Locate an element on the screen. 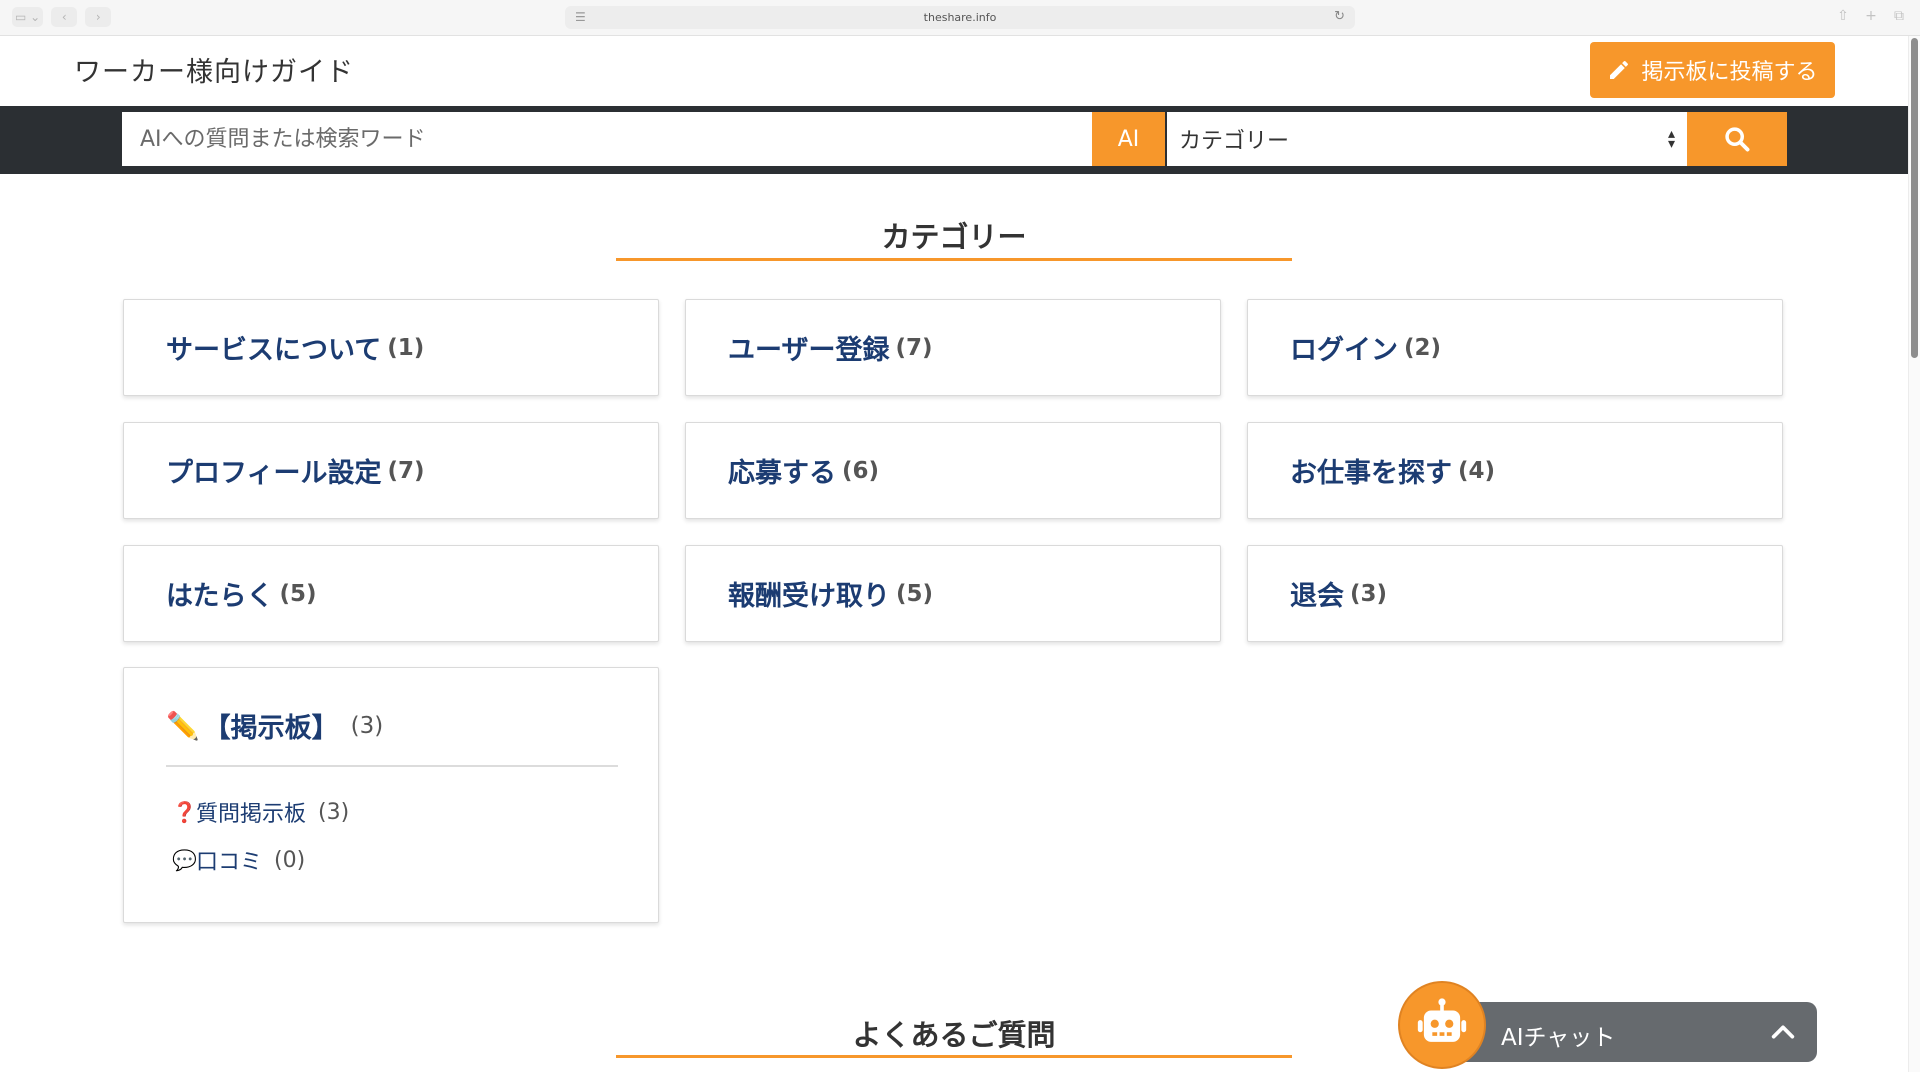 The image size is (1920, 1072). post-button-label: 掲示板に投稿する is located at coordinates (1729, 72).